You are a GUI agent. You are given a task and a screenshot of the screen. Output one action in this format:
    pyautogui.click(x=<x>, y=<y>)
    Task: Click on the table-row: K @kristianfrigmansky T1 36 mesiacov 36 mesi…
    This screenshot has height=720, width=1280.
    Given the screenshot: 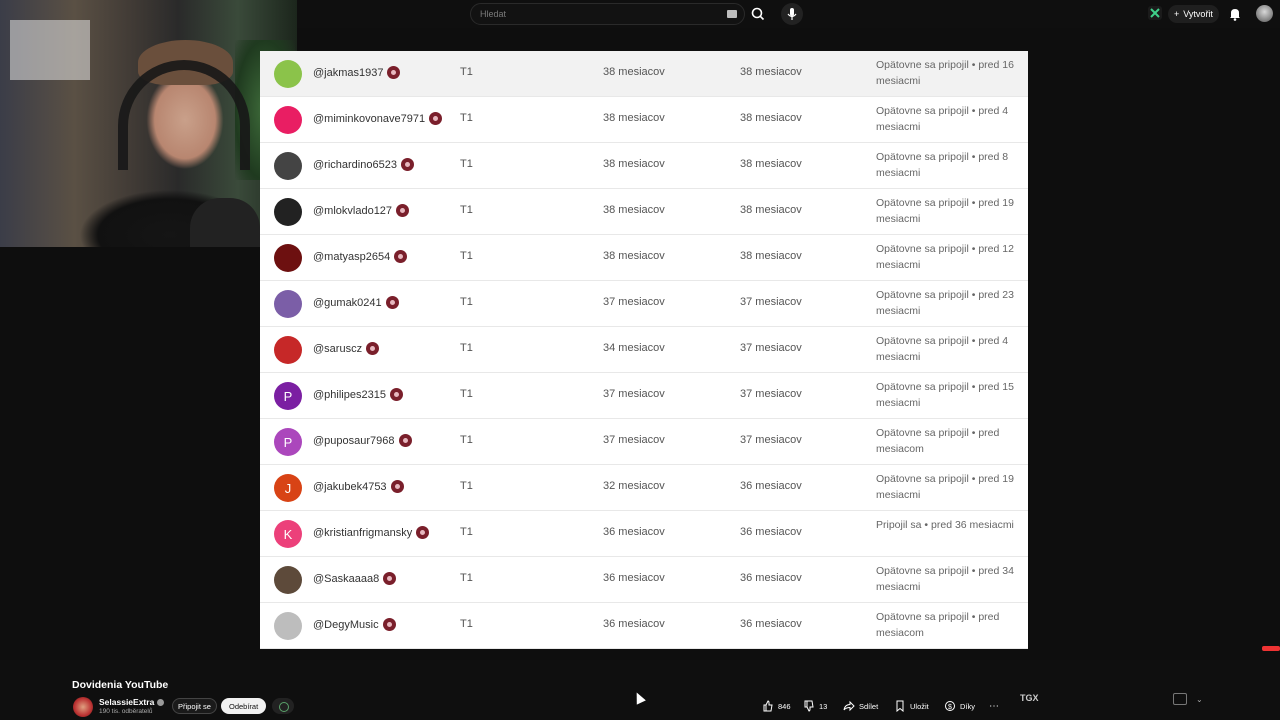 What is the action you would take?
    pyautogui.click(x=644, y=534)
    